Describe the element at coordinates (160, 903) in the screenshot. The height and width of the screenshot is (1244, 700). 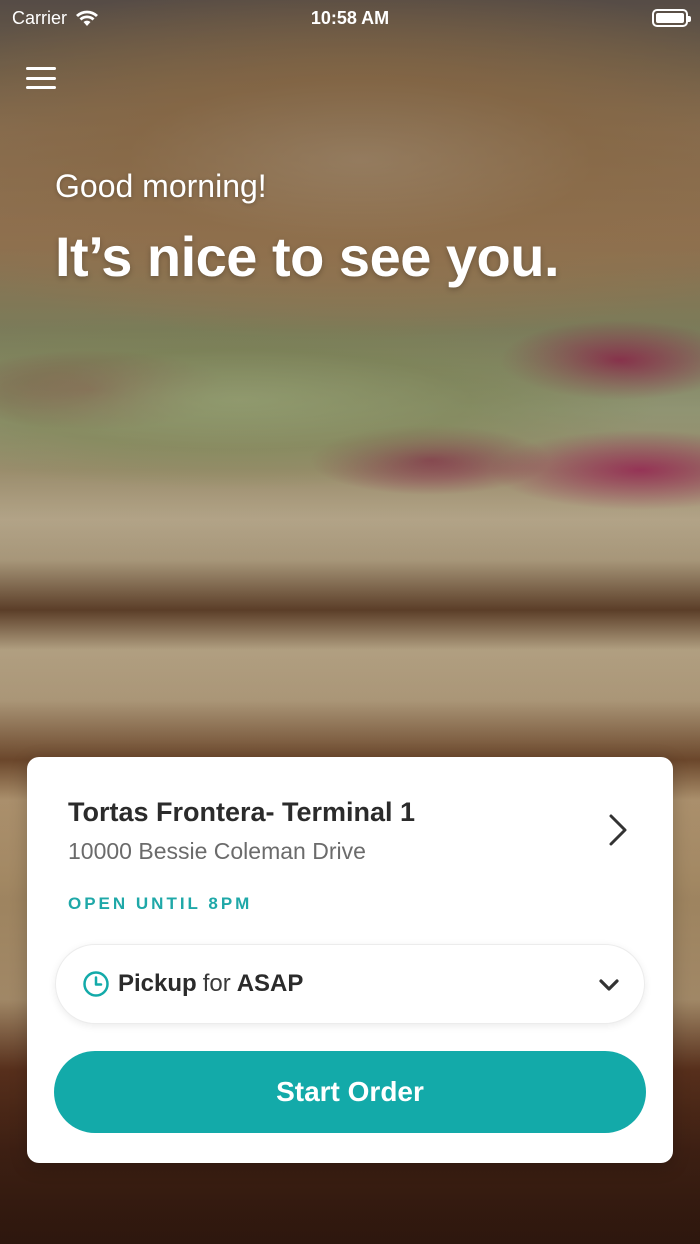
I see `store-hours-status: OPEN UNTIL 8PM` at that location.